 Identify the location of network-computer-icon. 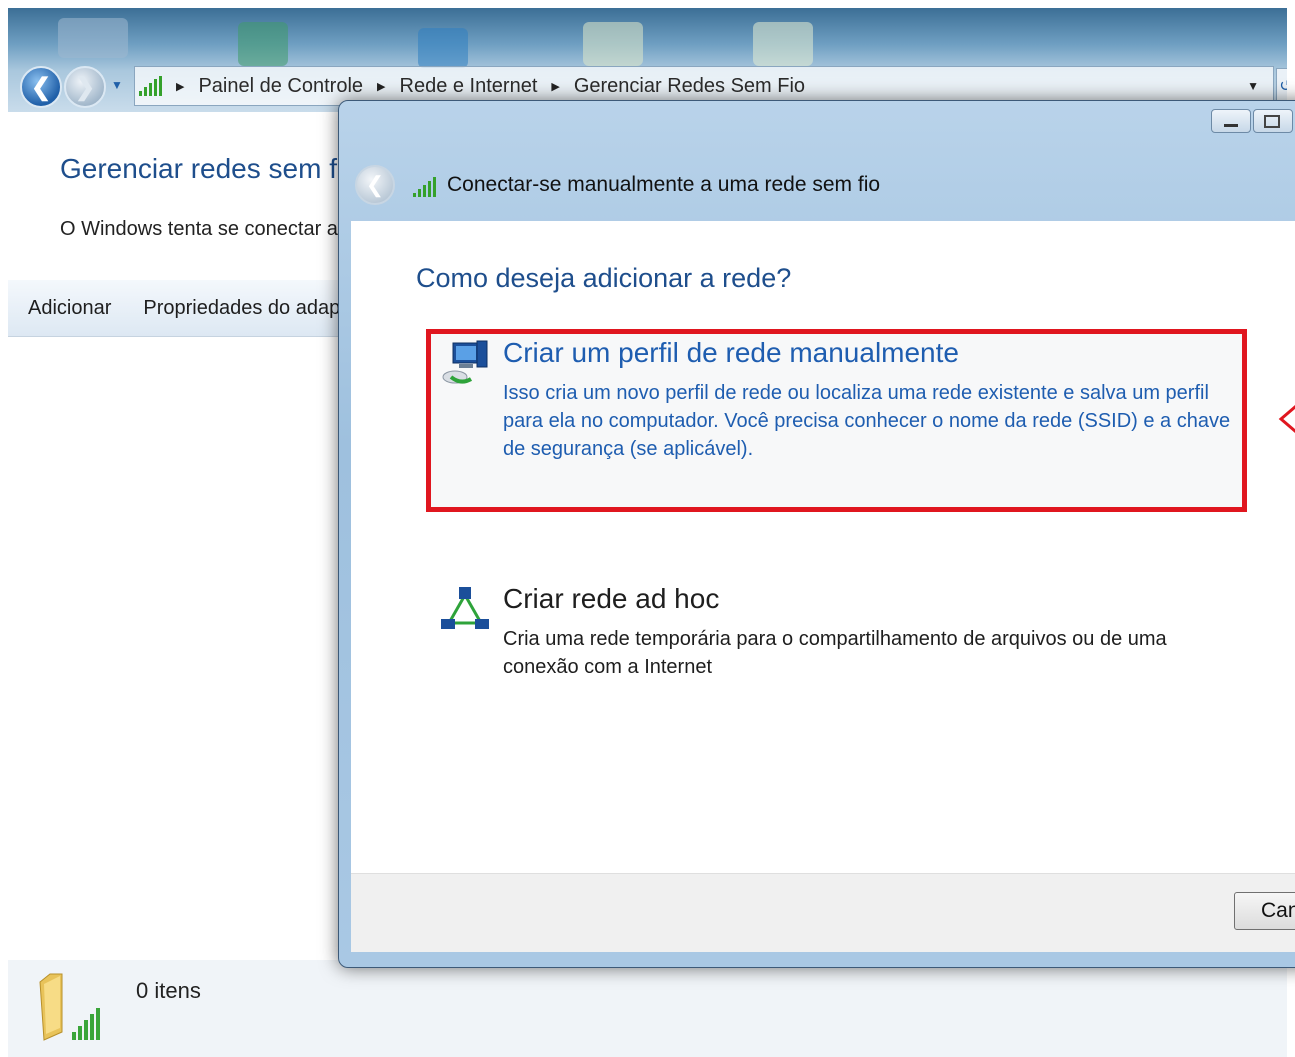
(465, 362).